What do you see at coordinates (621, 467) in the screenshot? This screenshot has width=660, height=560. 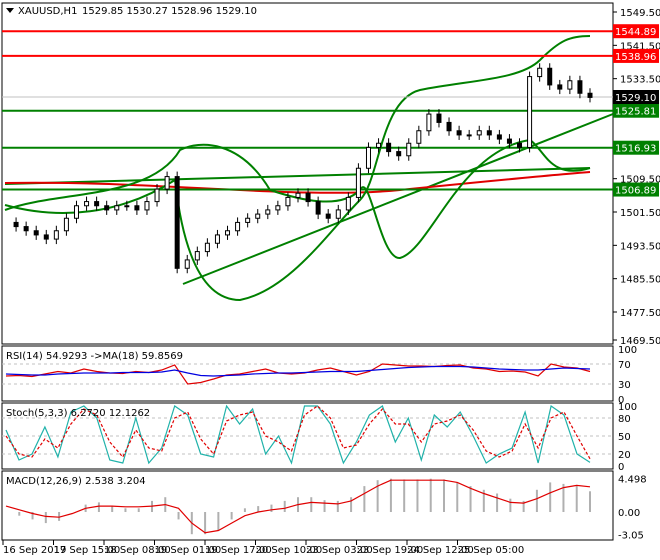 I see `stoch-axis-label: 0` at bounding box center [621, 467].